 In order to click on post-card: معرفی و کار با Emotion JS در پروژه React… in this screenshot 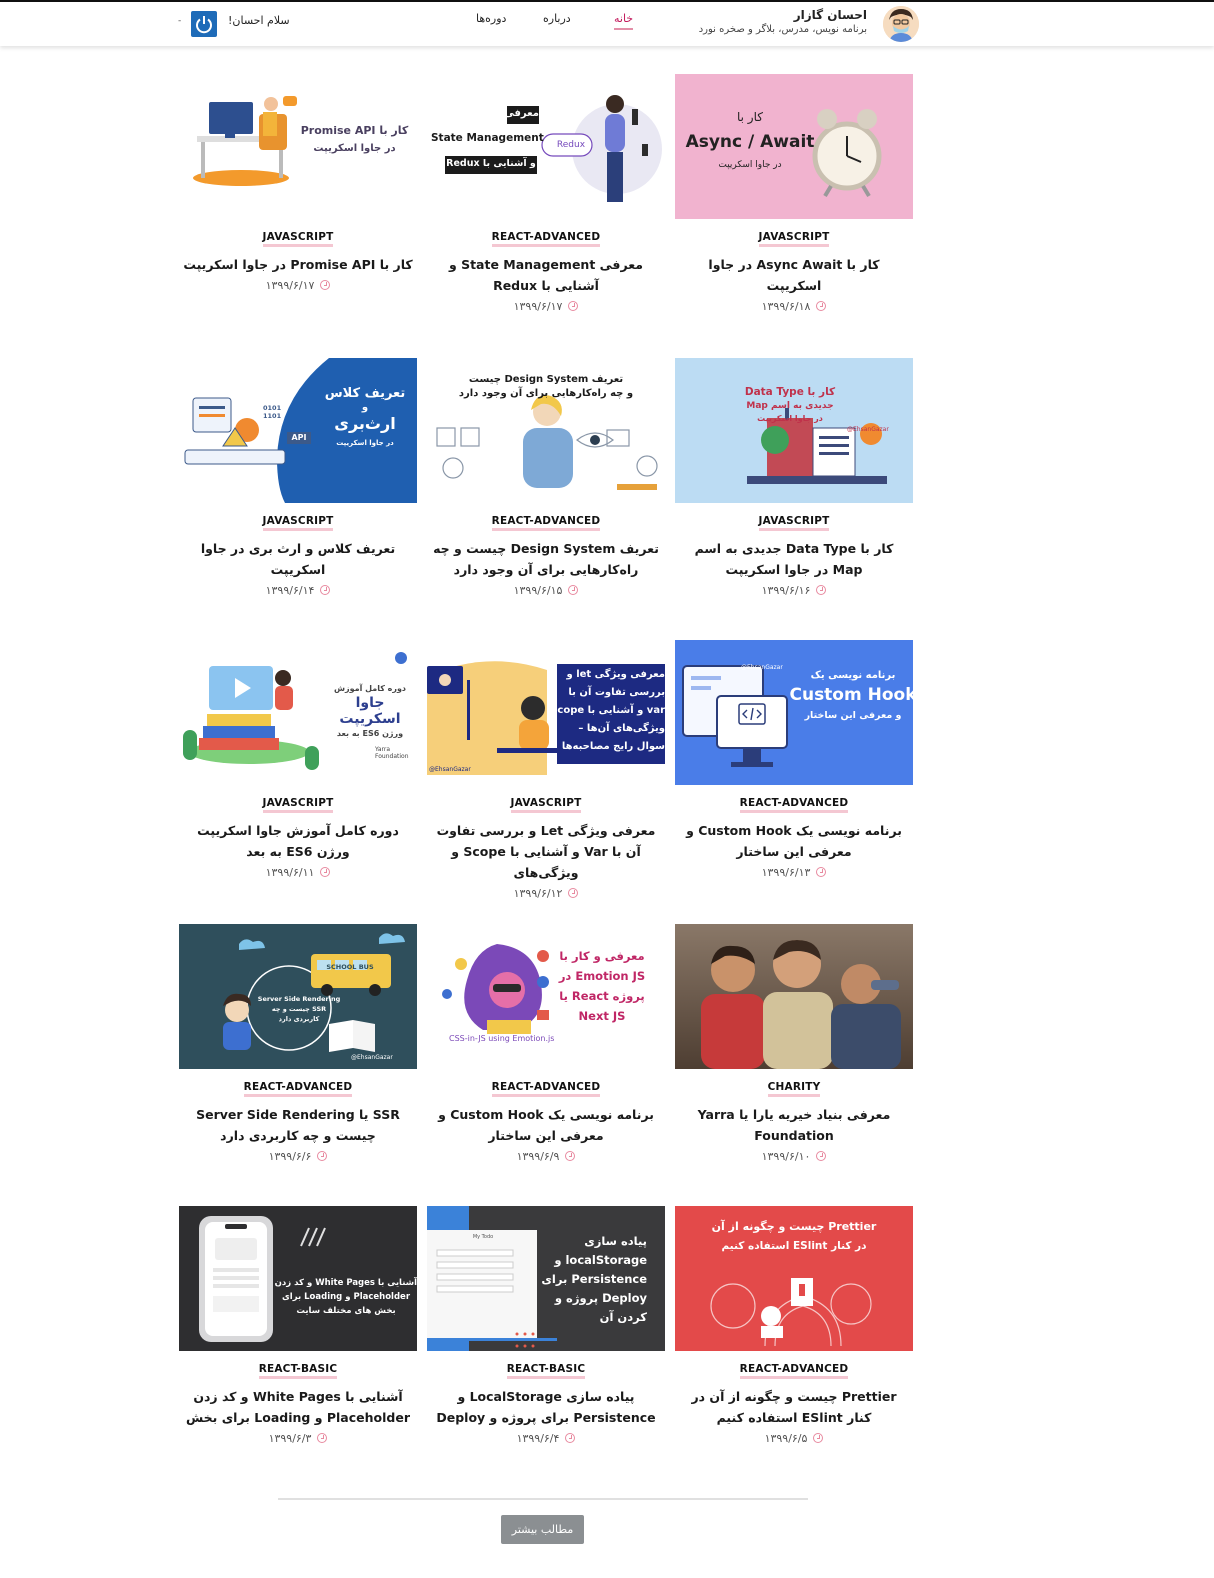, I will do `click(546, 1044)`.